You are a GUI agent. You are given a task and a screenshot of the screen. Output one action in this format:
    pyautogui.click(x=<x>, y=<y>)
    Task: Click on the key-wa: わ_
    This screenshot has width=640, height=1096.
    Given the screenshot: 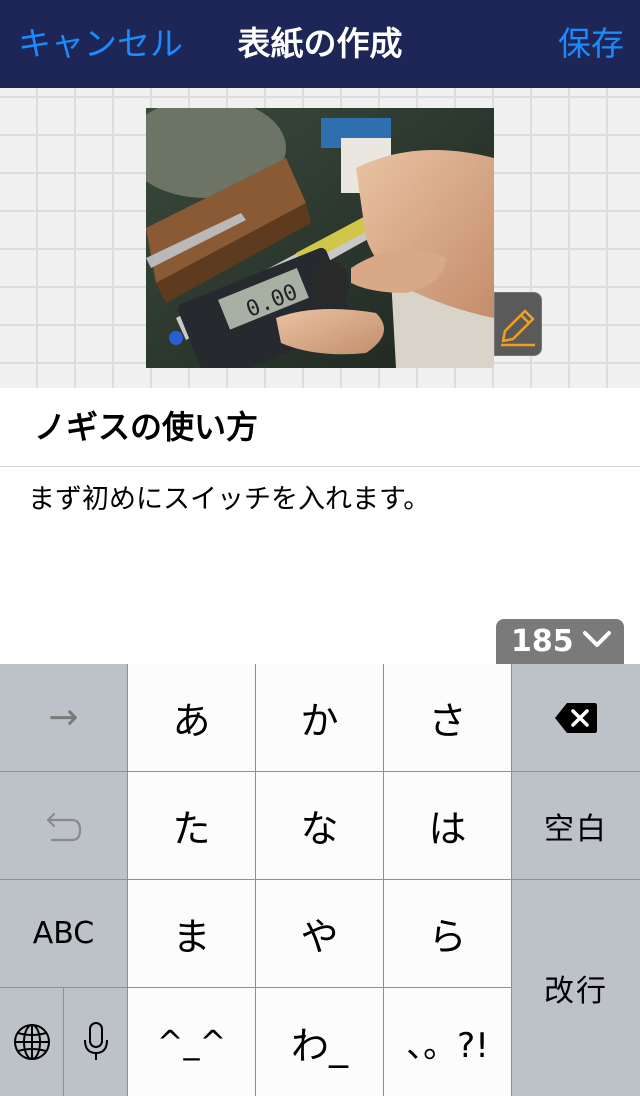 What is the action you would take?
    pyautogui.click(x=319, y=1042)
    